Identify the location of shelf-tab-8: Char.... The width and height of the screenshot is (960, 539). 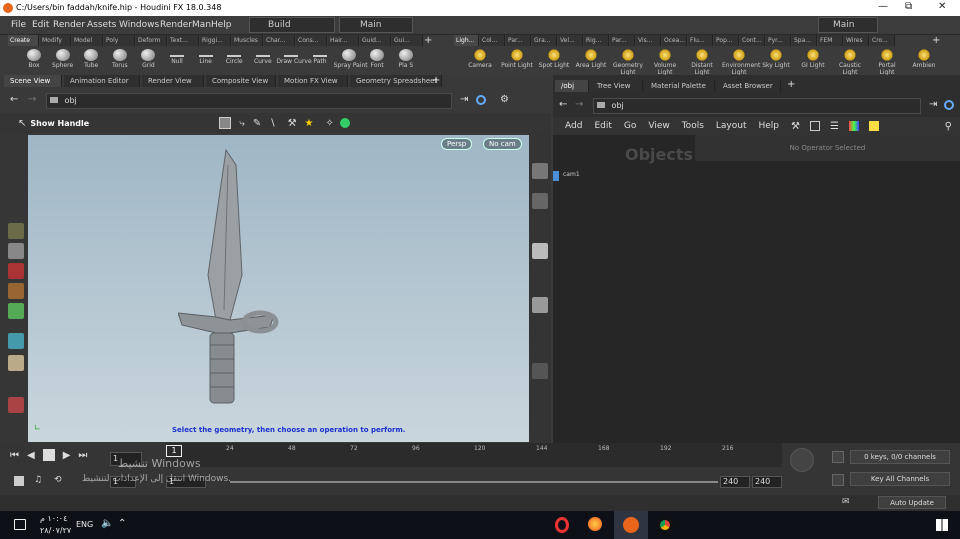
(279, 40).